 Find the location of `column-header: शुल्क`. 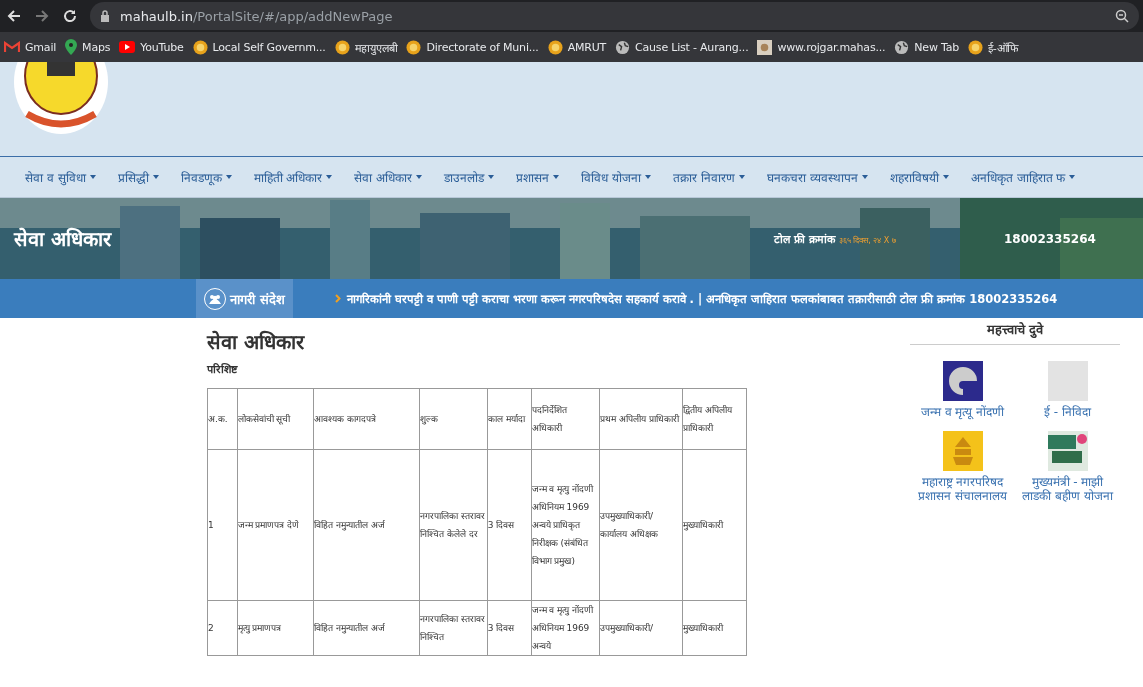

column-header: शुल्क is located at coordinates (453, 419).